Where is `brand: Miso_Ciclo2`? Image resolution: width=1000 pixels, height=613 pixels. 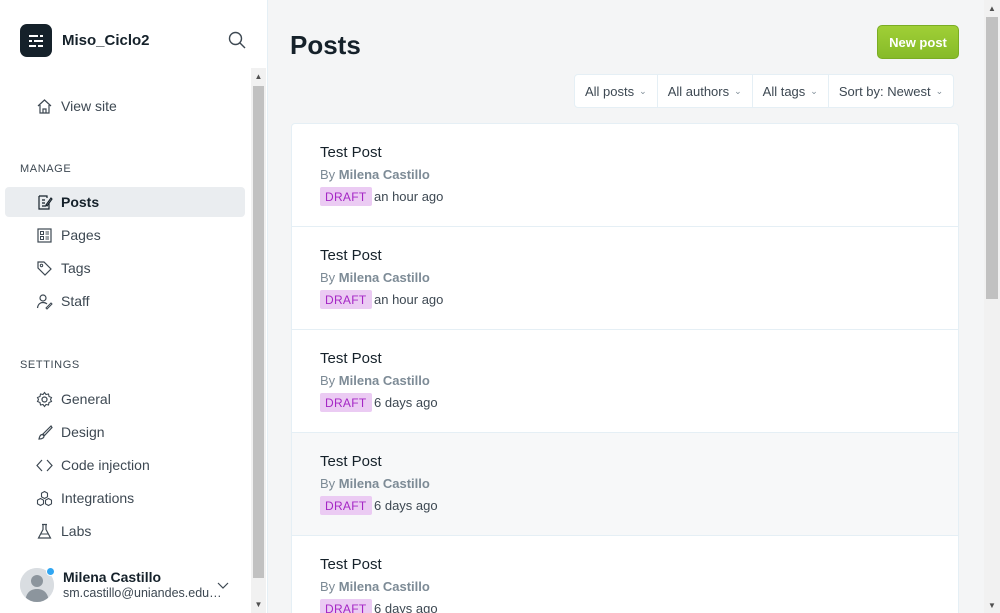 brand: Miso_Ciclo2 is located at coordinates (85, 40).